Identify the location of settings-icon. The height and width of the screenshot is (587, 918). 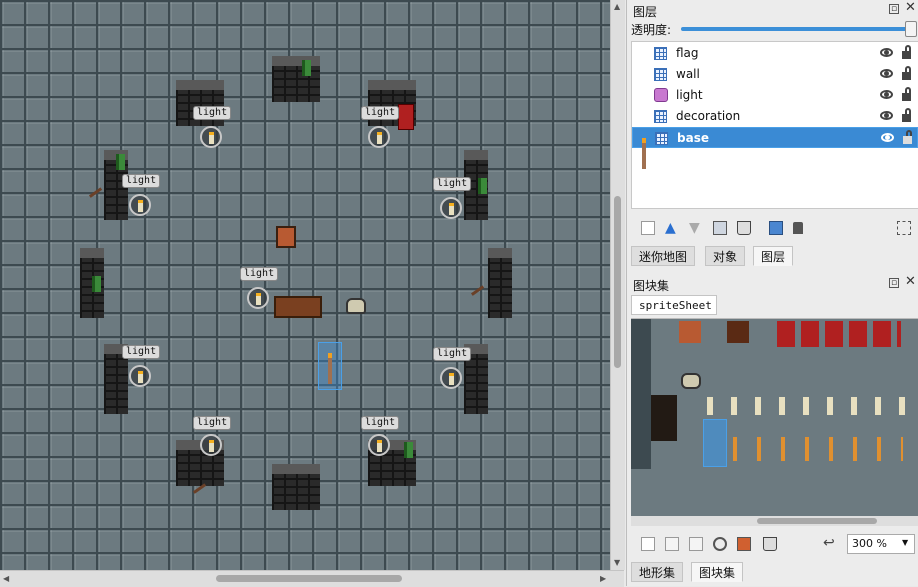
(904, 228).